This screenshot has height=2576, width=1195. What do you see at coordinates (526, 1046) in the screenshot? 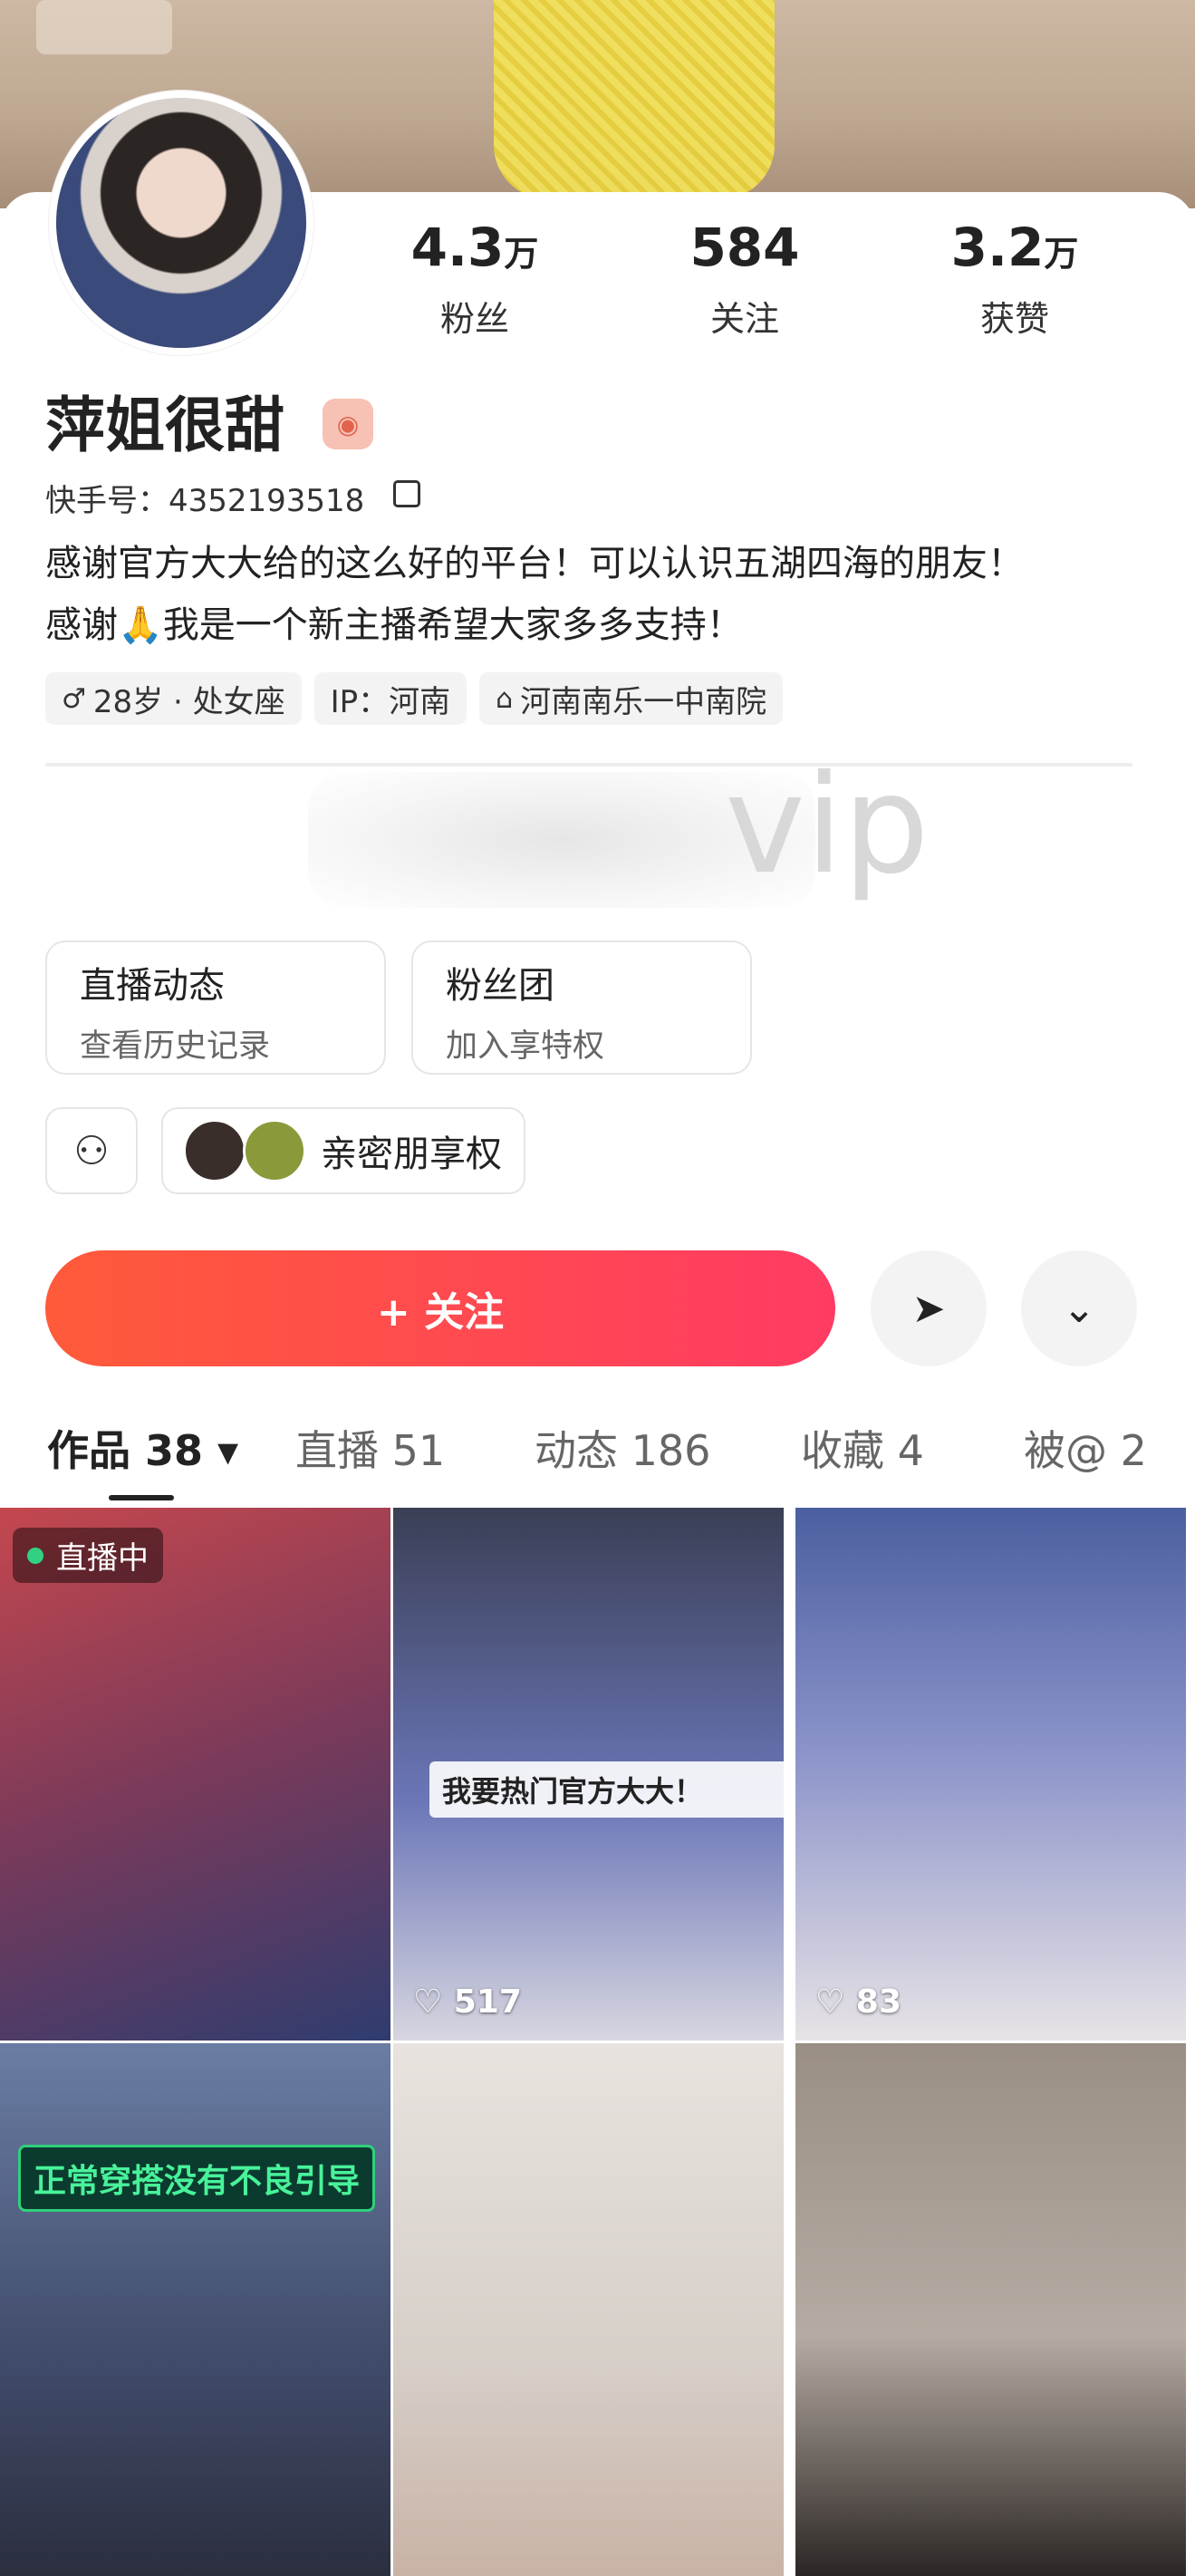
I see `entry-subtitle: 加入享特权` at bounding box center [526, 1046].